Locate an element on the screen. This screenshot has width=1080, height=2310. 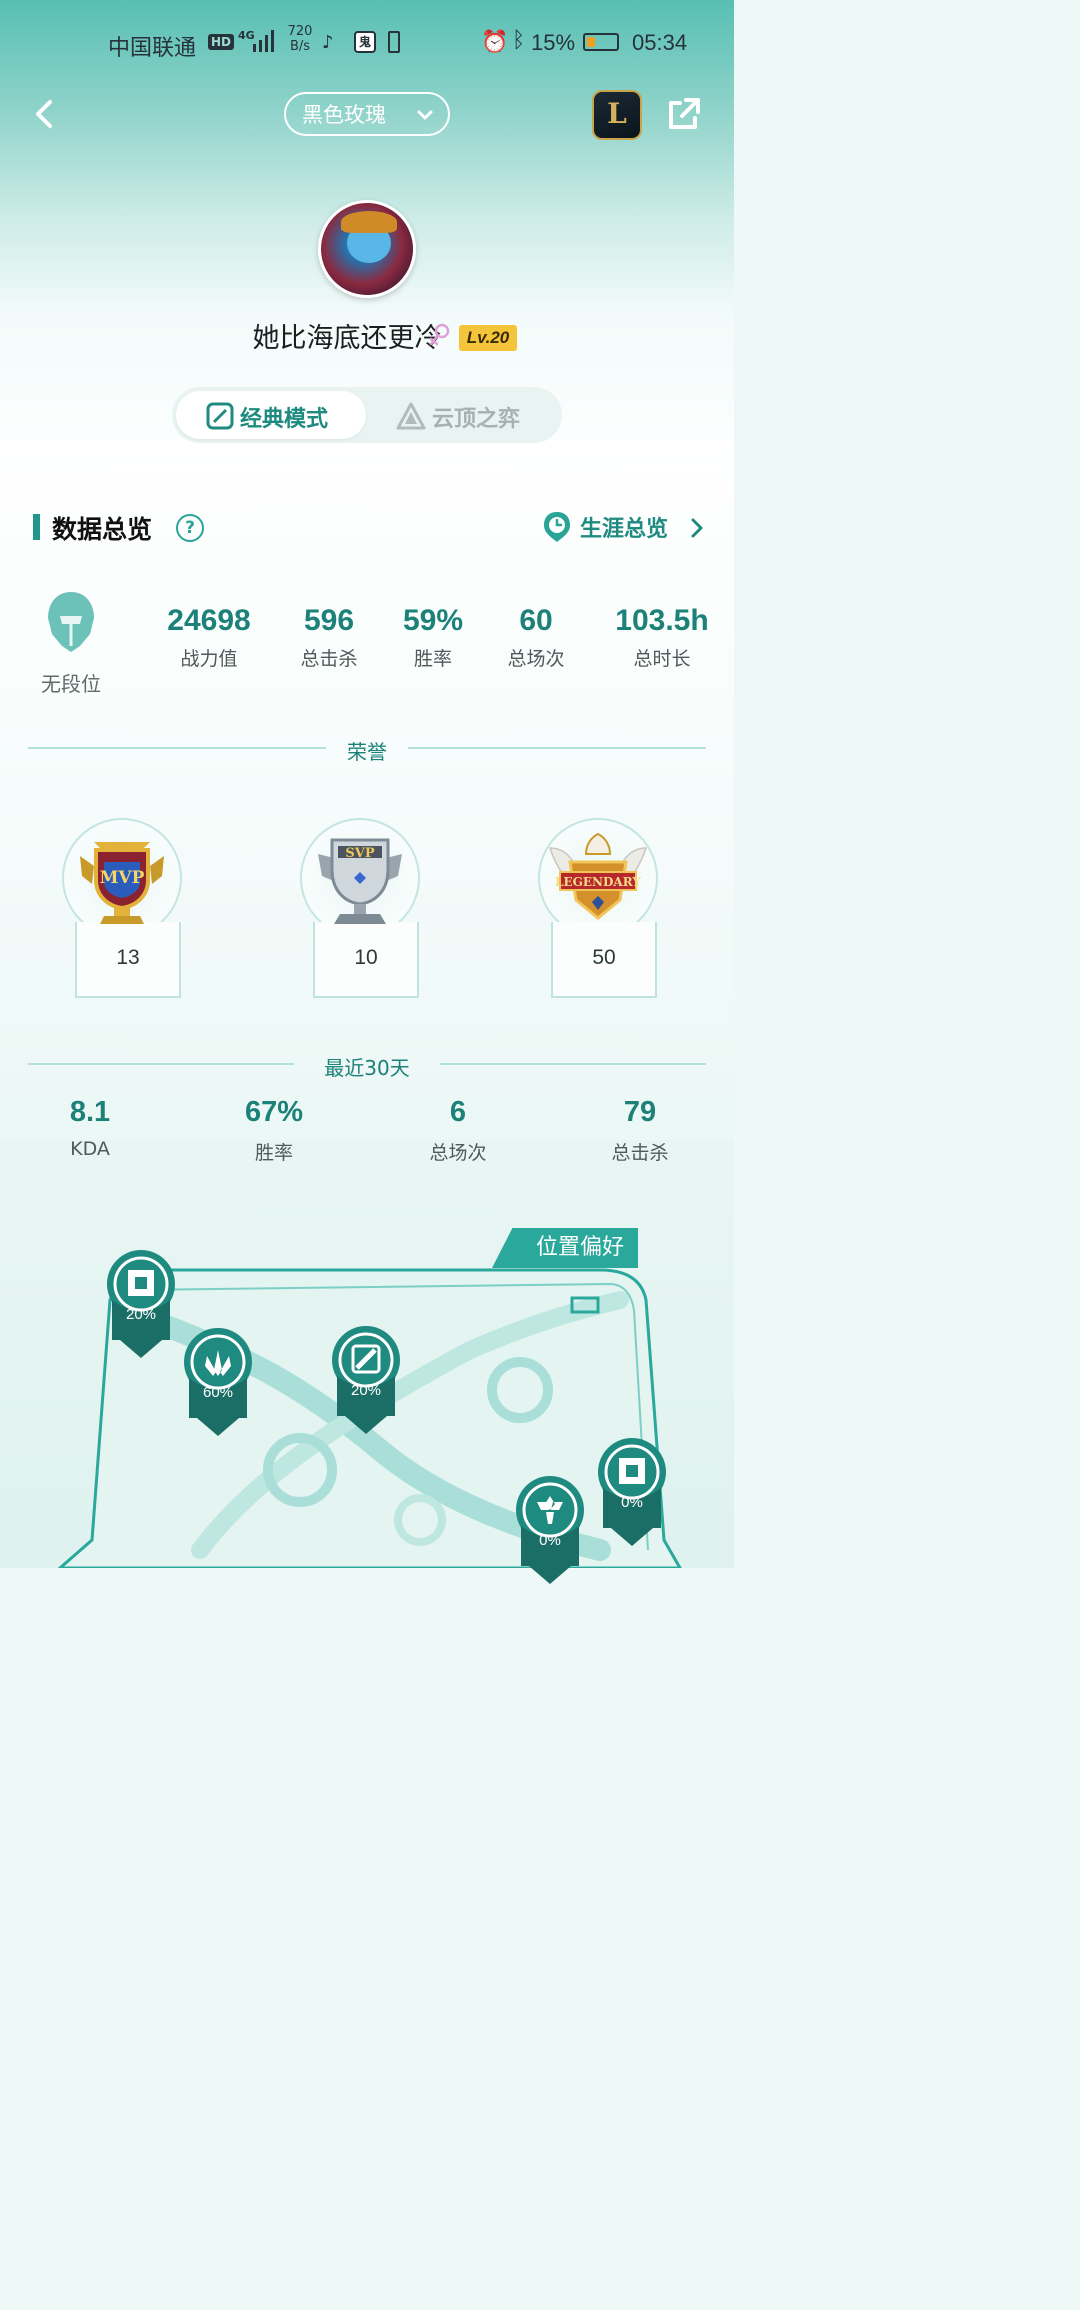
battery-icon is located at coordinates (601, 42).